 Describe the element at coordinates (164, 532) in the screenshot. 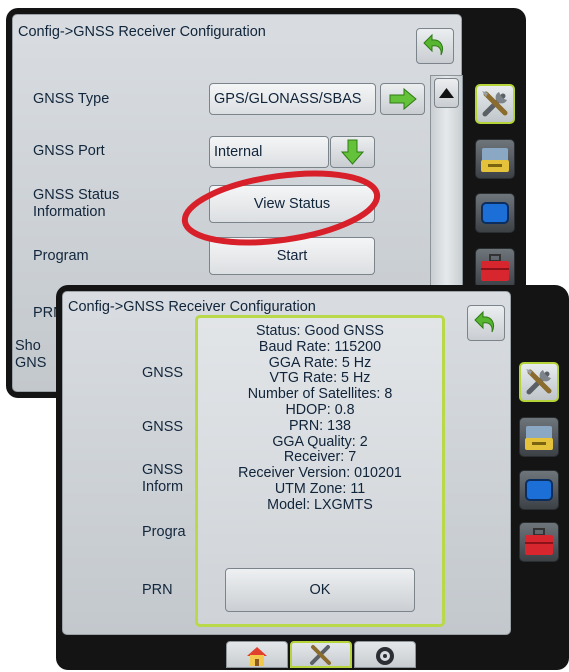

I see `row-label-program: Progra` at that location.